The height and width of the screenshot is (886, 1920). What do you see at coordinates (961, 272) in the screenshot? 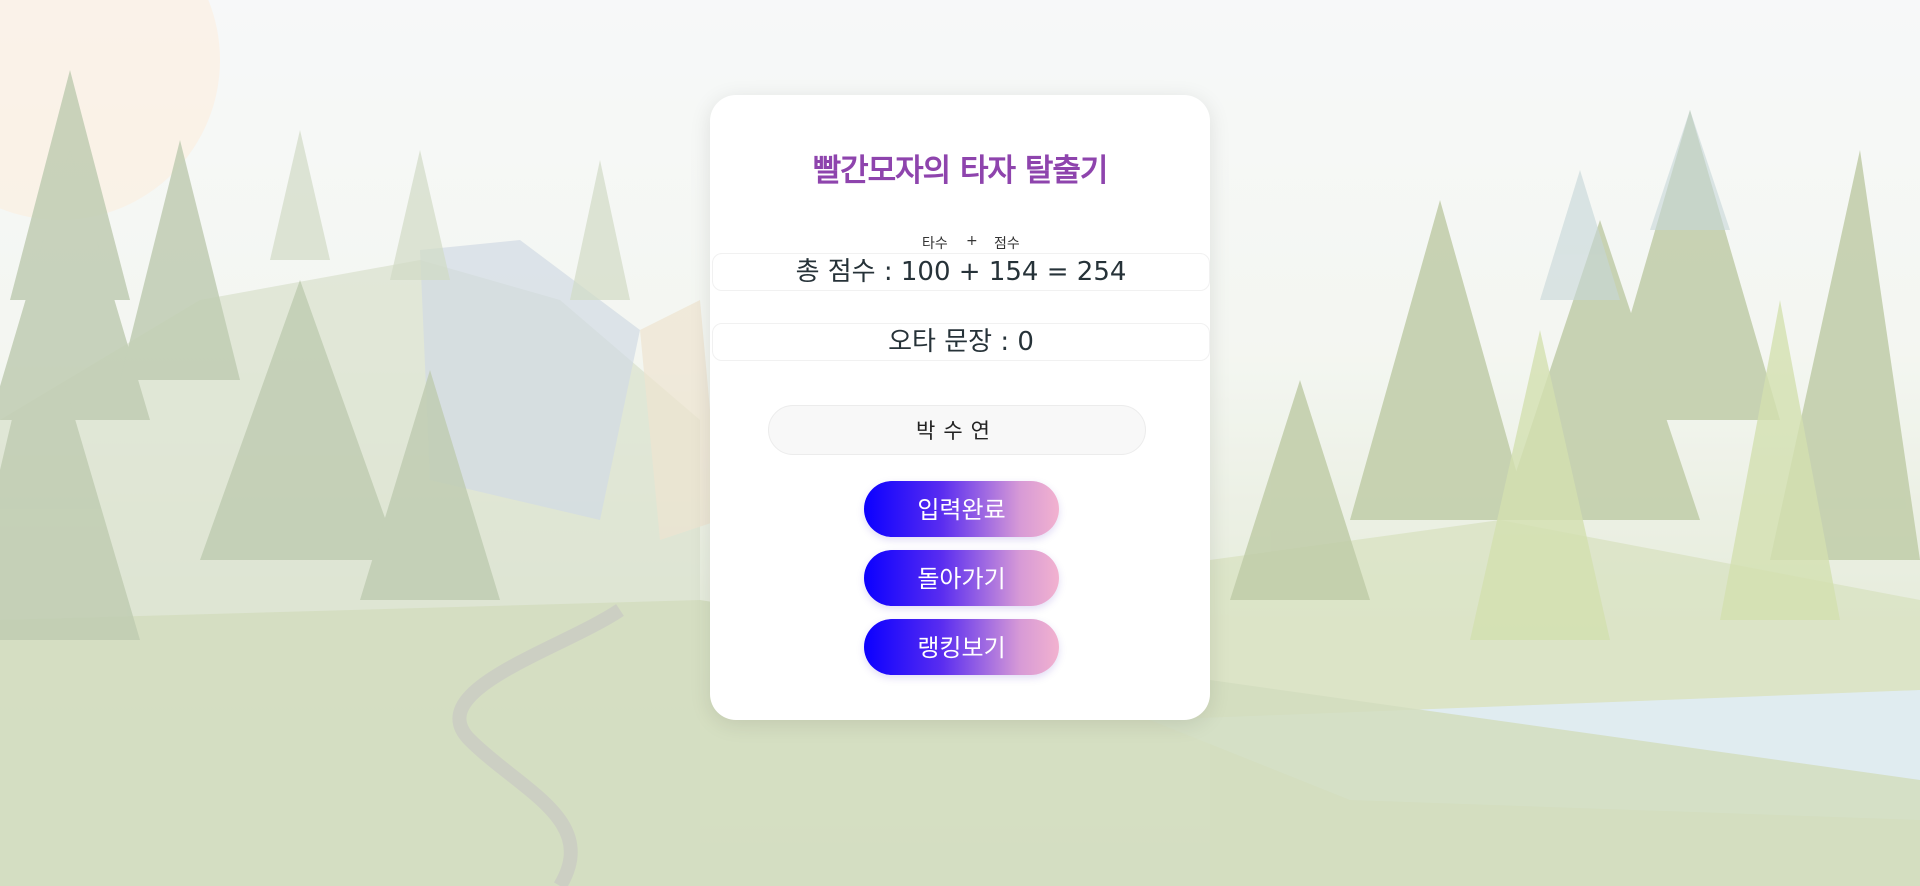
I see `total-score: 총 점수 : 100 + 154 = 254` at bounding box center [961, 272].